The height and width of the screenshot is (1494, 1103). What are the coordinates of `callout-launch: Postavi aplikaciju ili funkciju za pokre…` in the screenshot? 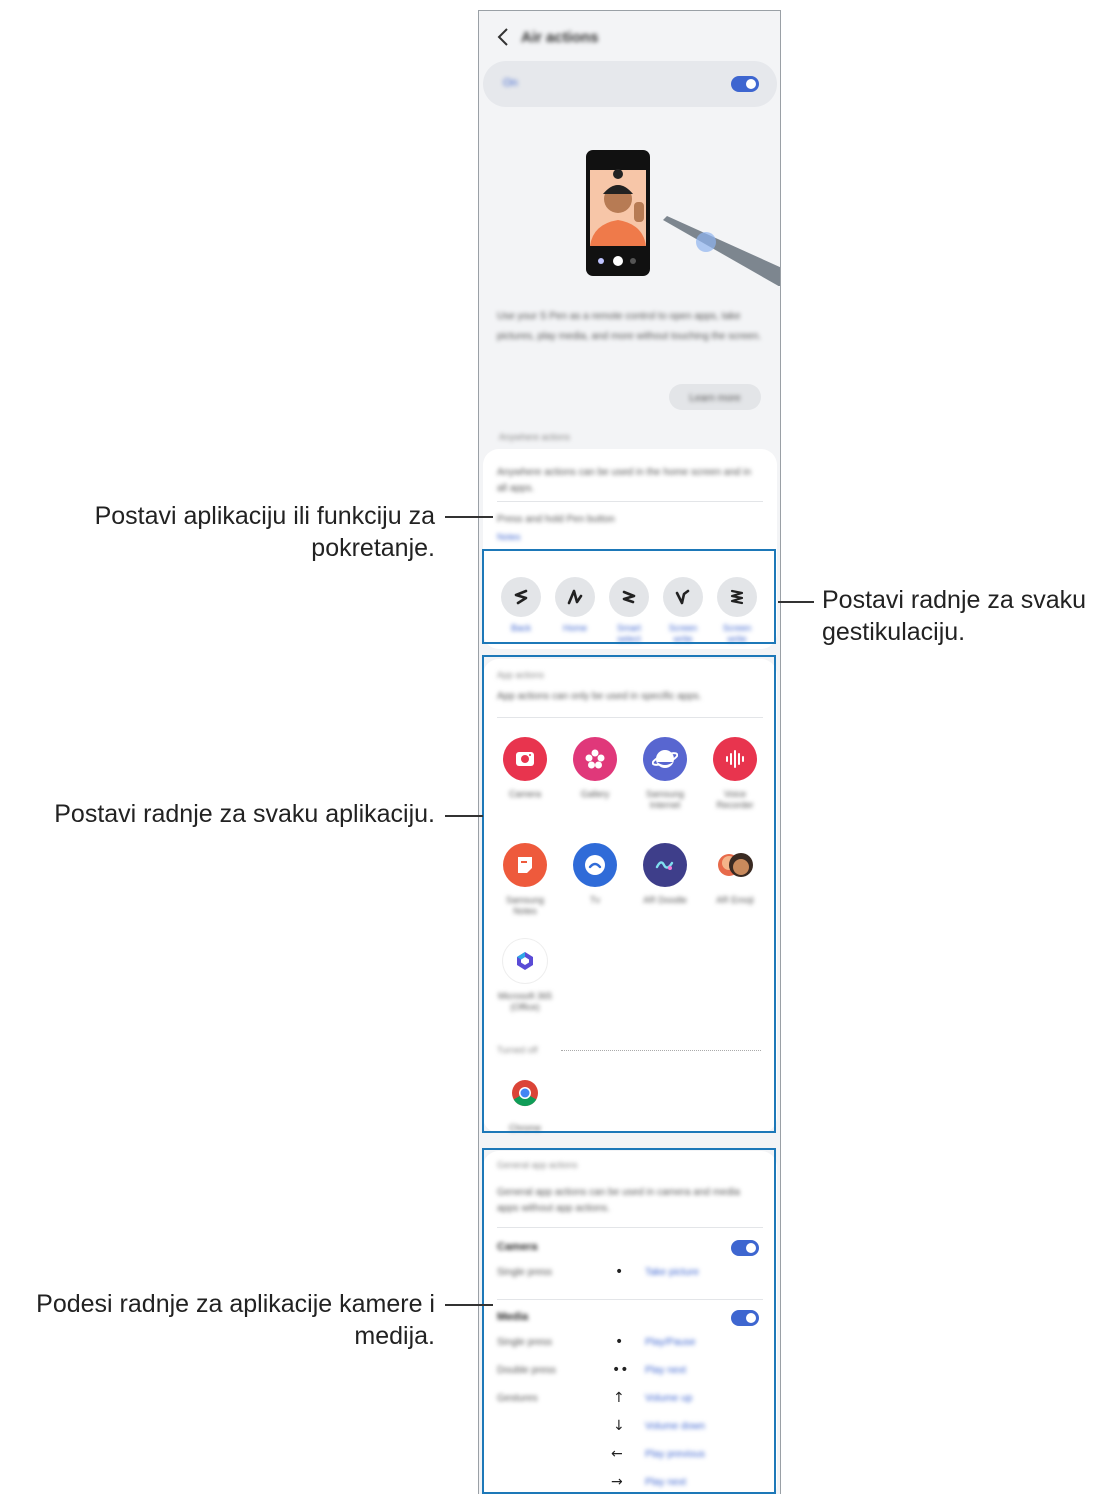 It's located at (264, 532).